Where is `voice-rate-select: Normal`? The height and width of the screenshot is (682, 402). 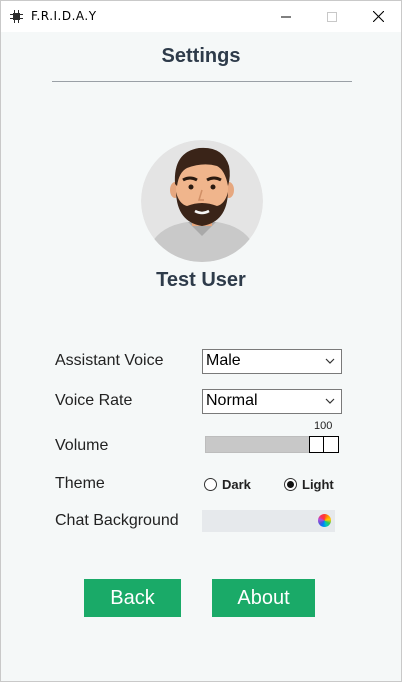
voice-rate-select: Normal is located at coordinates (272, 401).